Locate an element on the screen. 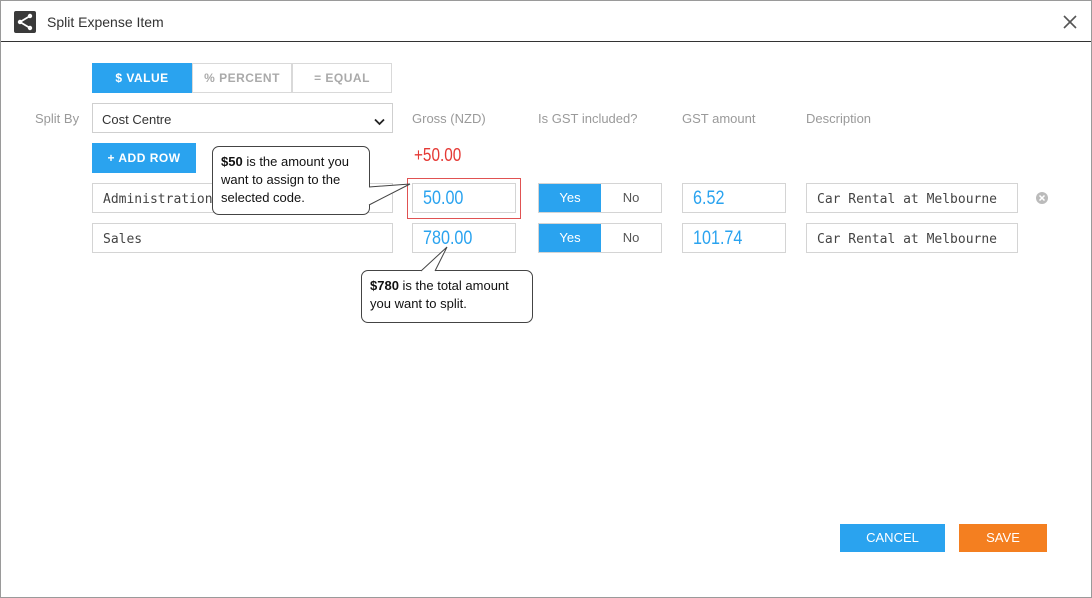  split-icon is located at coordinates (25, 22).